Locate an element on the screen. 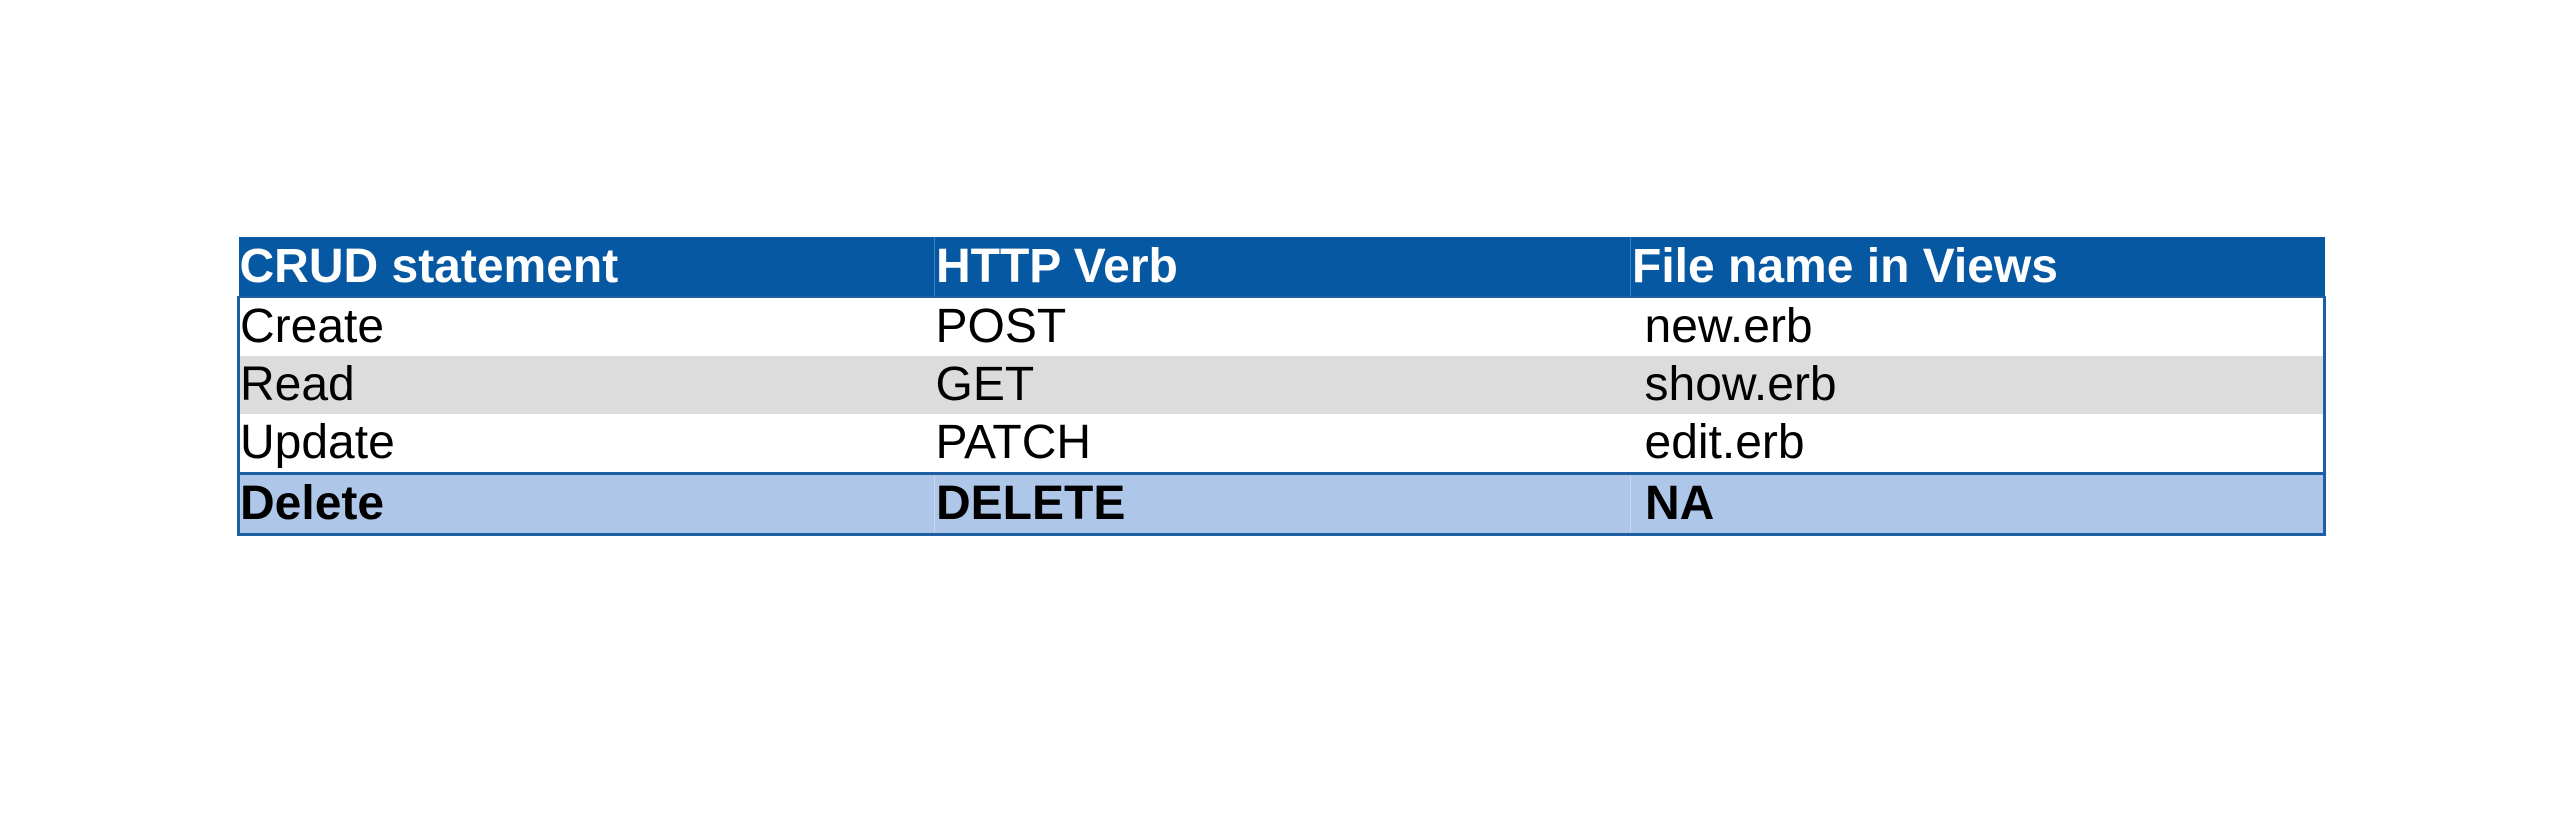 The image size is (2550, 825). cell-crud-total: Delete is located at coordinates (586, 504).